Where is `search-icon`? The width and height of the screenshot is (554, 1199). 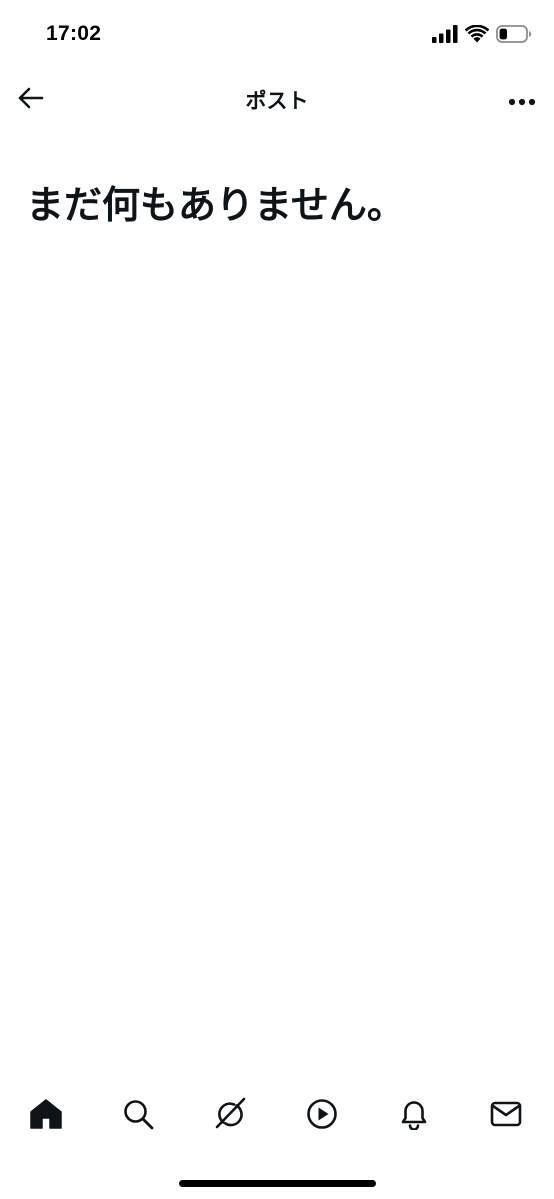 search-icon is located at coordinates (138, 1116).